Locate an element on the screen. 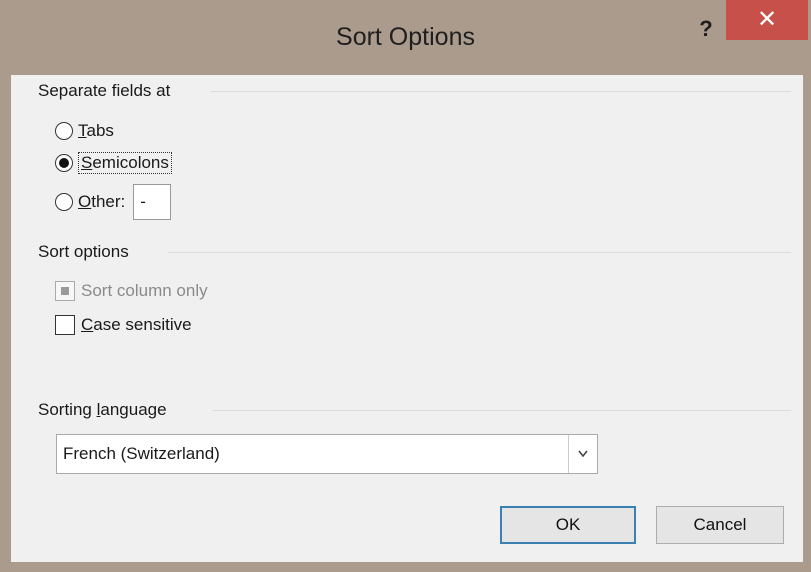 Image resolution: width=811 pixels, height=572 pixels. radio-semicolons: Semicolons is located at coordinates (113, 163).